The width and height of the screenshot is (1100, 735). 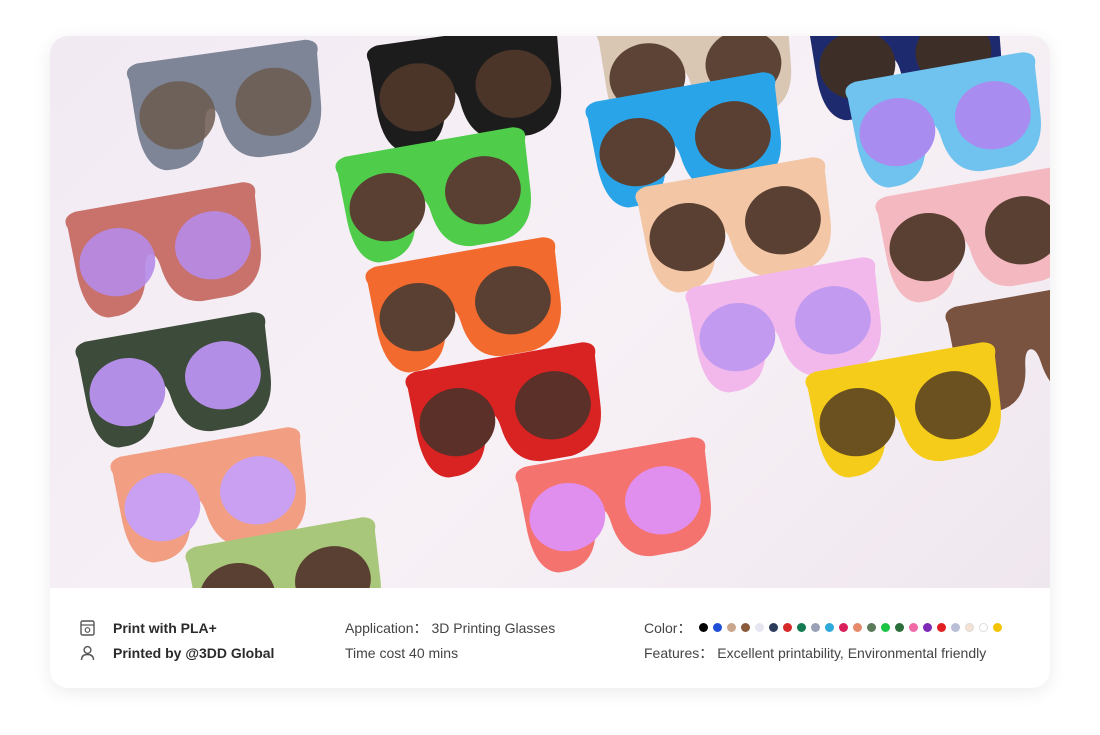 What do you see at coordinates (379, 627) in the screenshot?
I see `application-label: Application` at bounding box center [379, 627].